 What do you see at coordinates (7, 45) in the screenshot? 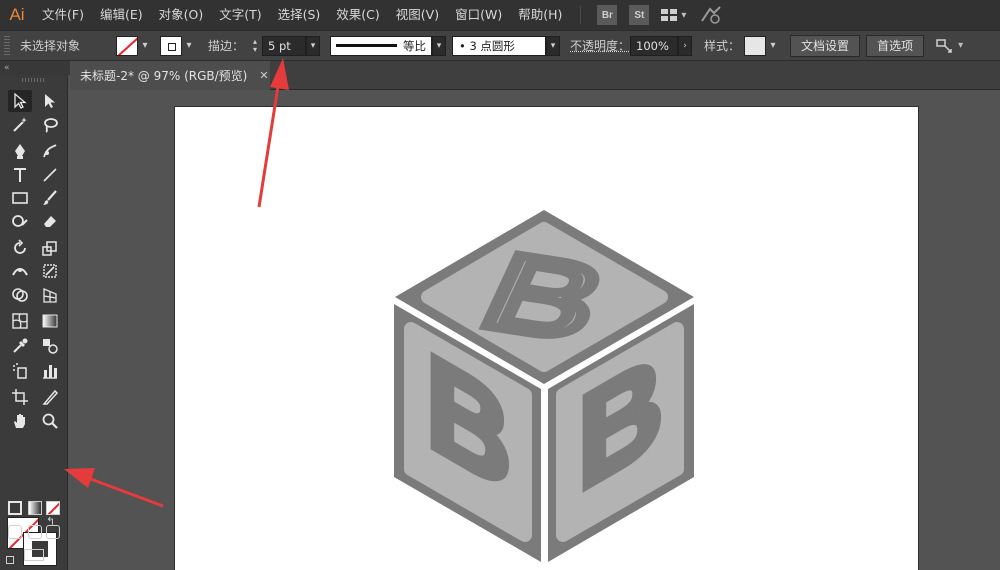
I see `control-bar-grip` at bounding box center [7, 45].